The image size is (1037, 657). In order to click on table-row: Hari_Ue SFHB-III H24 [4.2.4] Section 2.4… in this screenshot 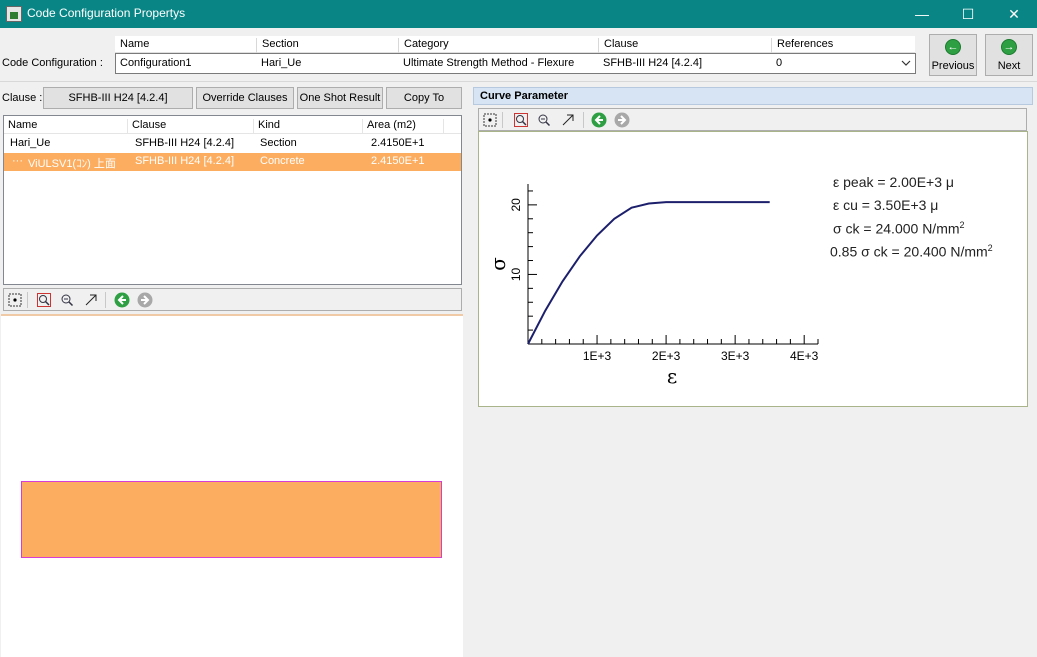, I will do `click(232, 144)`.